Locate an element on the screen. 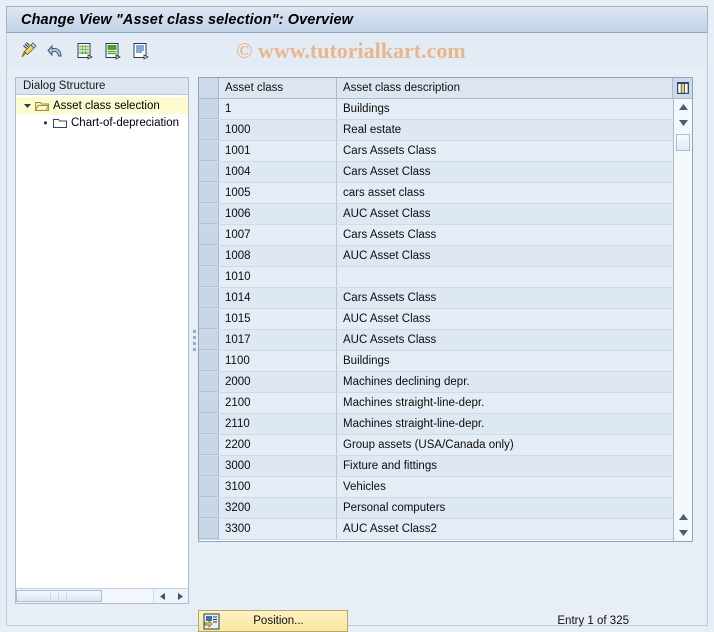  table-row: 2000 Machines declining depr. is located at coordinates (436, 382).